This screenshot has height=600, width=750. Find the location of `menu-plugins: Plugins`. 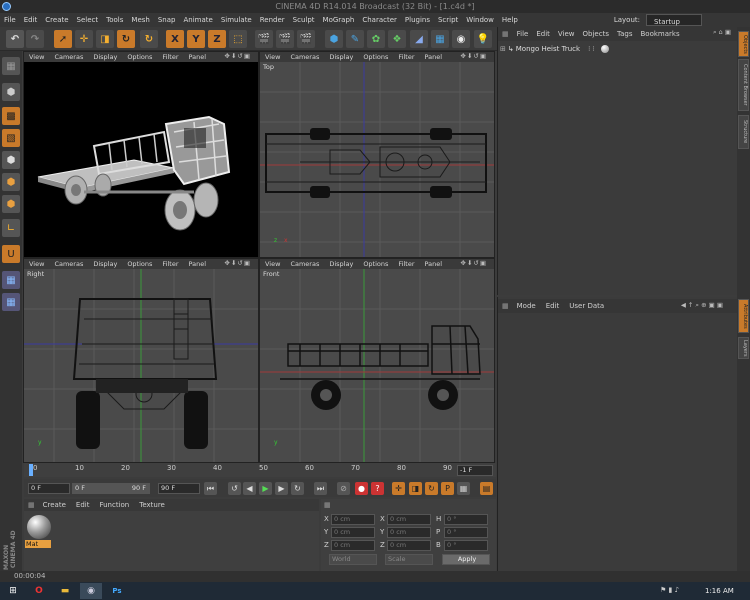

menu-plugins: Plugins is located at coordinates (417, 20).